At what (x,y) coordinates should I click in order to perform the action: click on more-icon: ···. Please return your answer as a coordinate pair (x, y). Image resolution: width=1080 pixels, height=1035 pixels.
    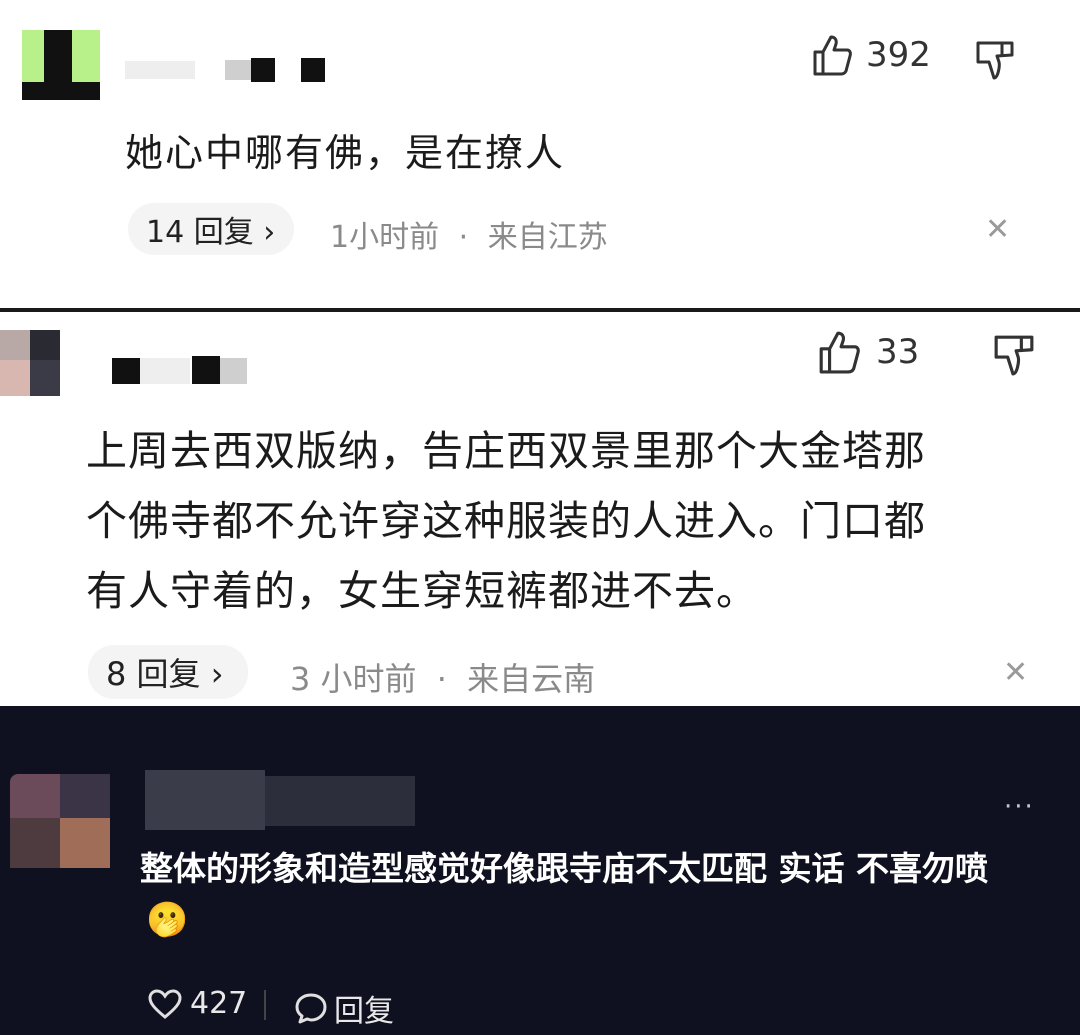
    Looking at the image, I should click on (1019, 807).